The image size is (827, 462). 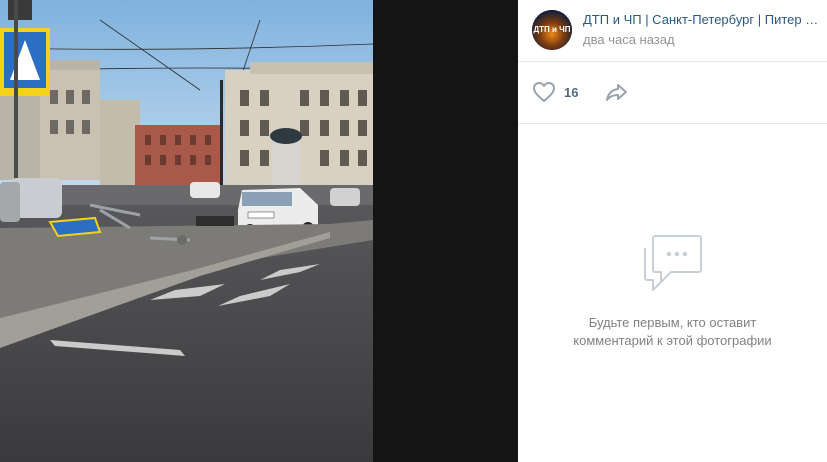 I want to click on like-button: 16, so click(x=555, y=92).